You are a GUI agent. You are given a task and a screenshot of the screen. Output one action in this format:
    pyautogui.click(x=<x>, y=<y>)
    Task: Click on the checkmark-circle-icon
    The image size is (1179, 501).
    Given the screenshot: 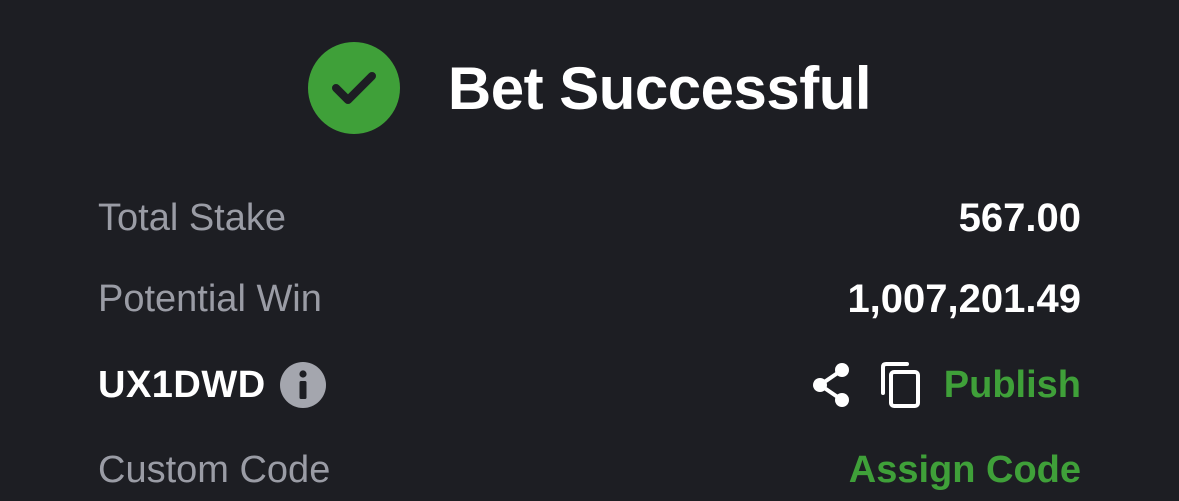 What is the action you would take?
    pyautogui.click(x=353, y=88)
    